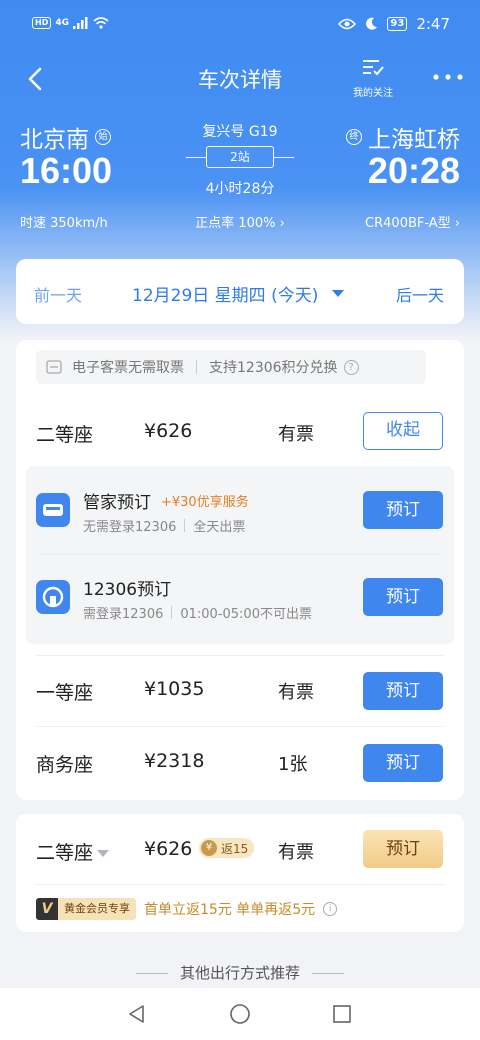 The height and width of the screenshot is (1040, 480). What do you see at coordinates (168, 431) in the screenshot?
I see `seat-price: ¥626` at bounding box center [168, 431].